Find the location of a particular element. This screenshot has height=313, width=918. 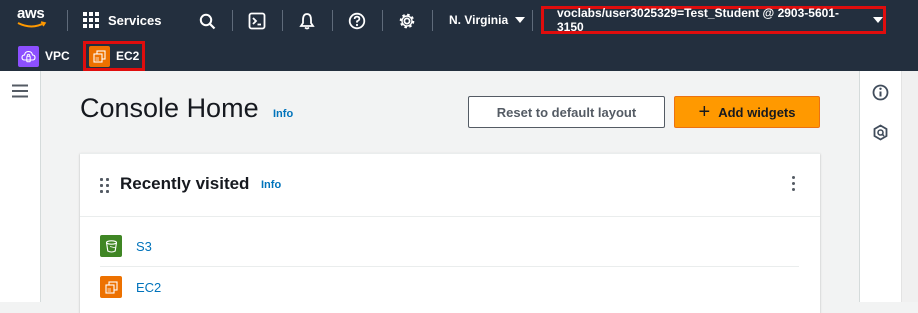

region-label: N. Virginia is located at coordinates (479, 20).